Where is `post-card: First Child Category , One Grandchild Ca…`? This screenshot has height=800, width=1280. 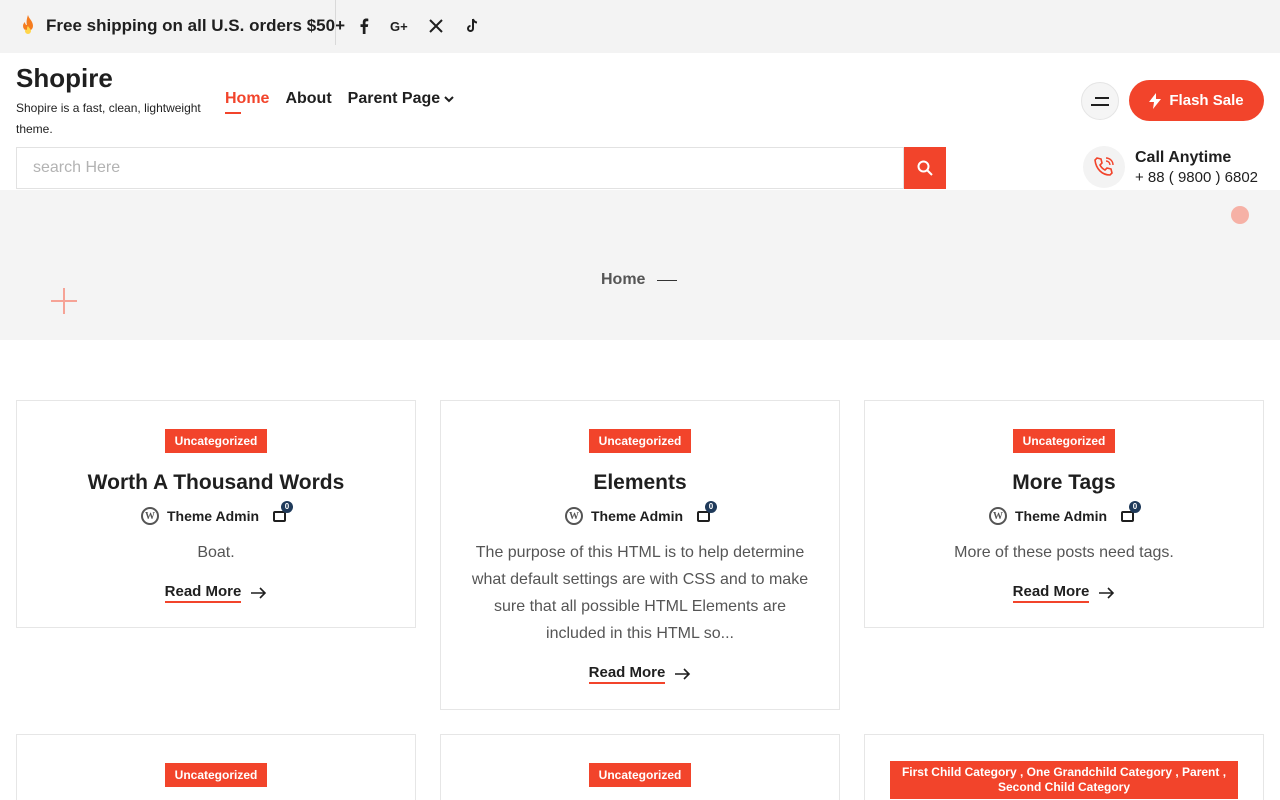
post-card: First Child Category , One Grandchild Ca… is located at coordinates (1064, 767).